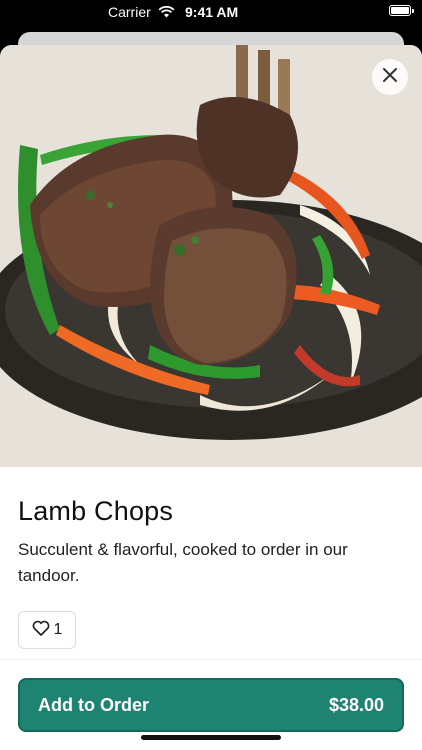 The height and width of the screenshot is (750, 422). I want to click on heart-icon, so click(41, 630).